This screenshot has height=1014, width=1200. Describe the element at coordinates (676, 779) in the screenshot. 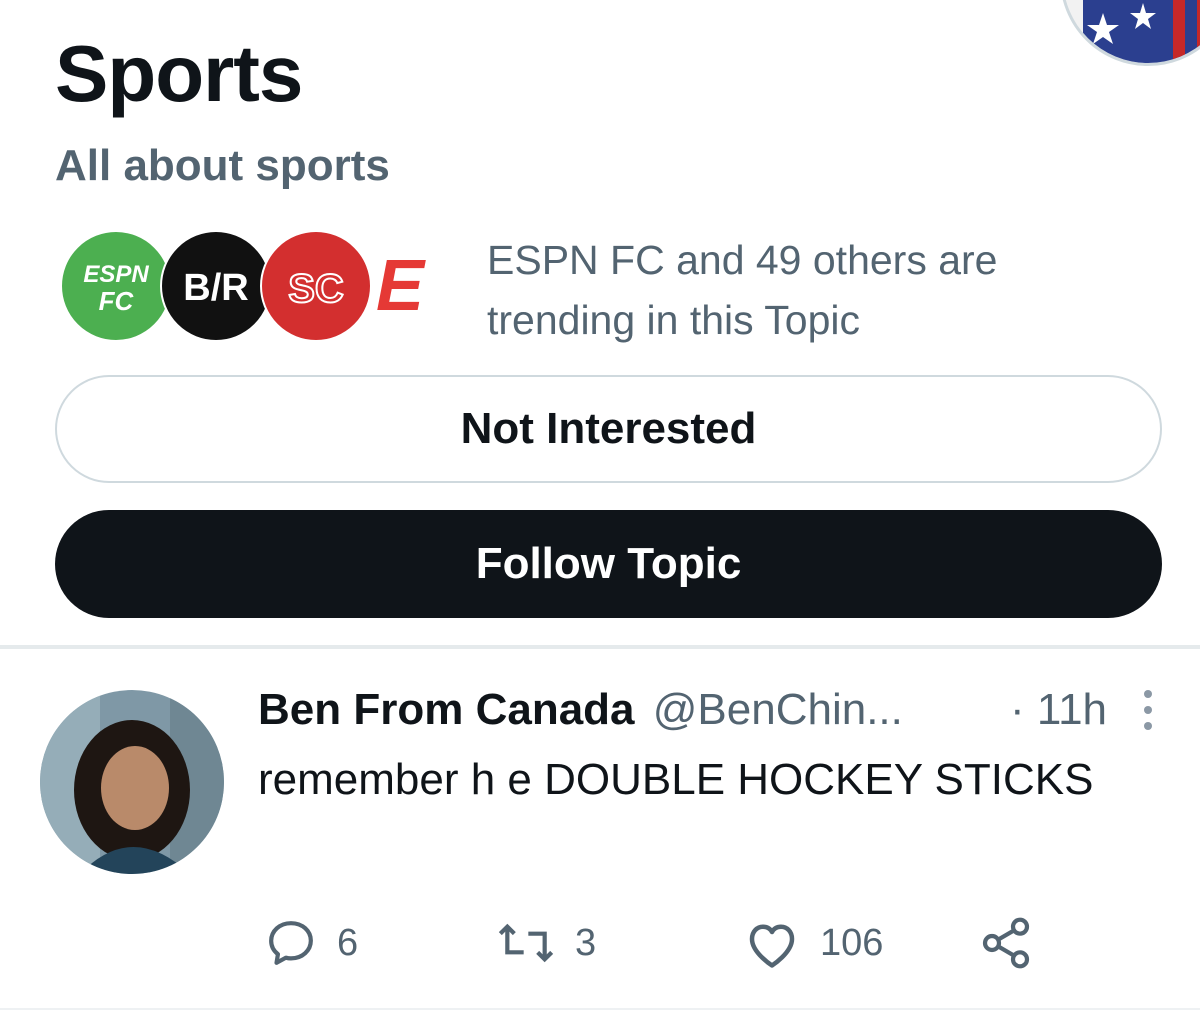

I see `tweet-text: remember h e DOUBLE HOCKEY STICKS` at that location.